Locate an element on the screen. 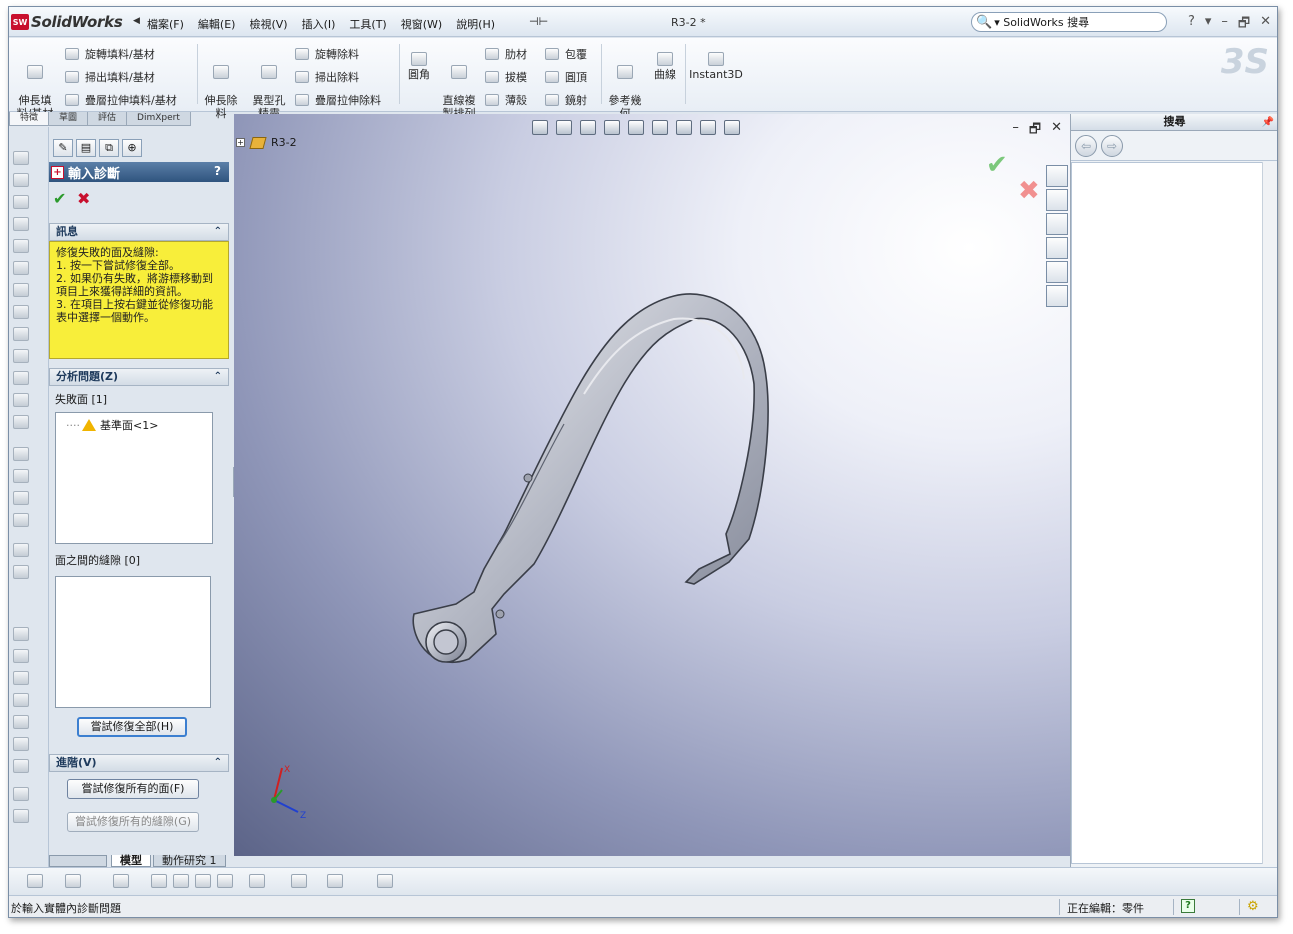  view-back-icon is located at coordinates (21, 656).